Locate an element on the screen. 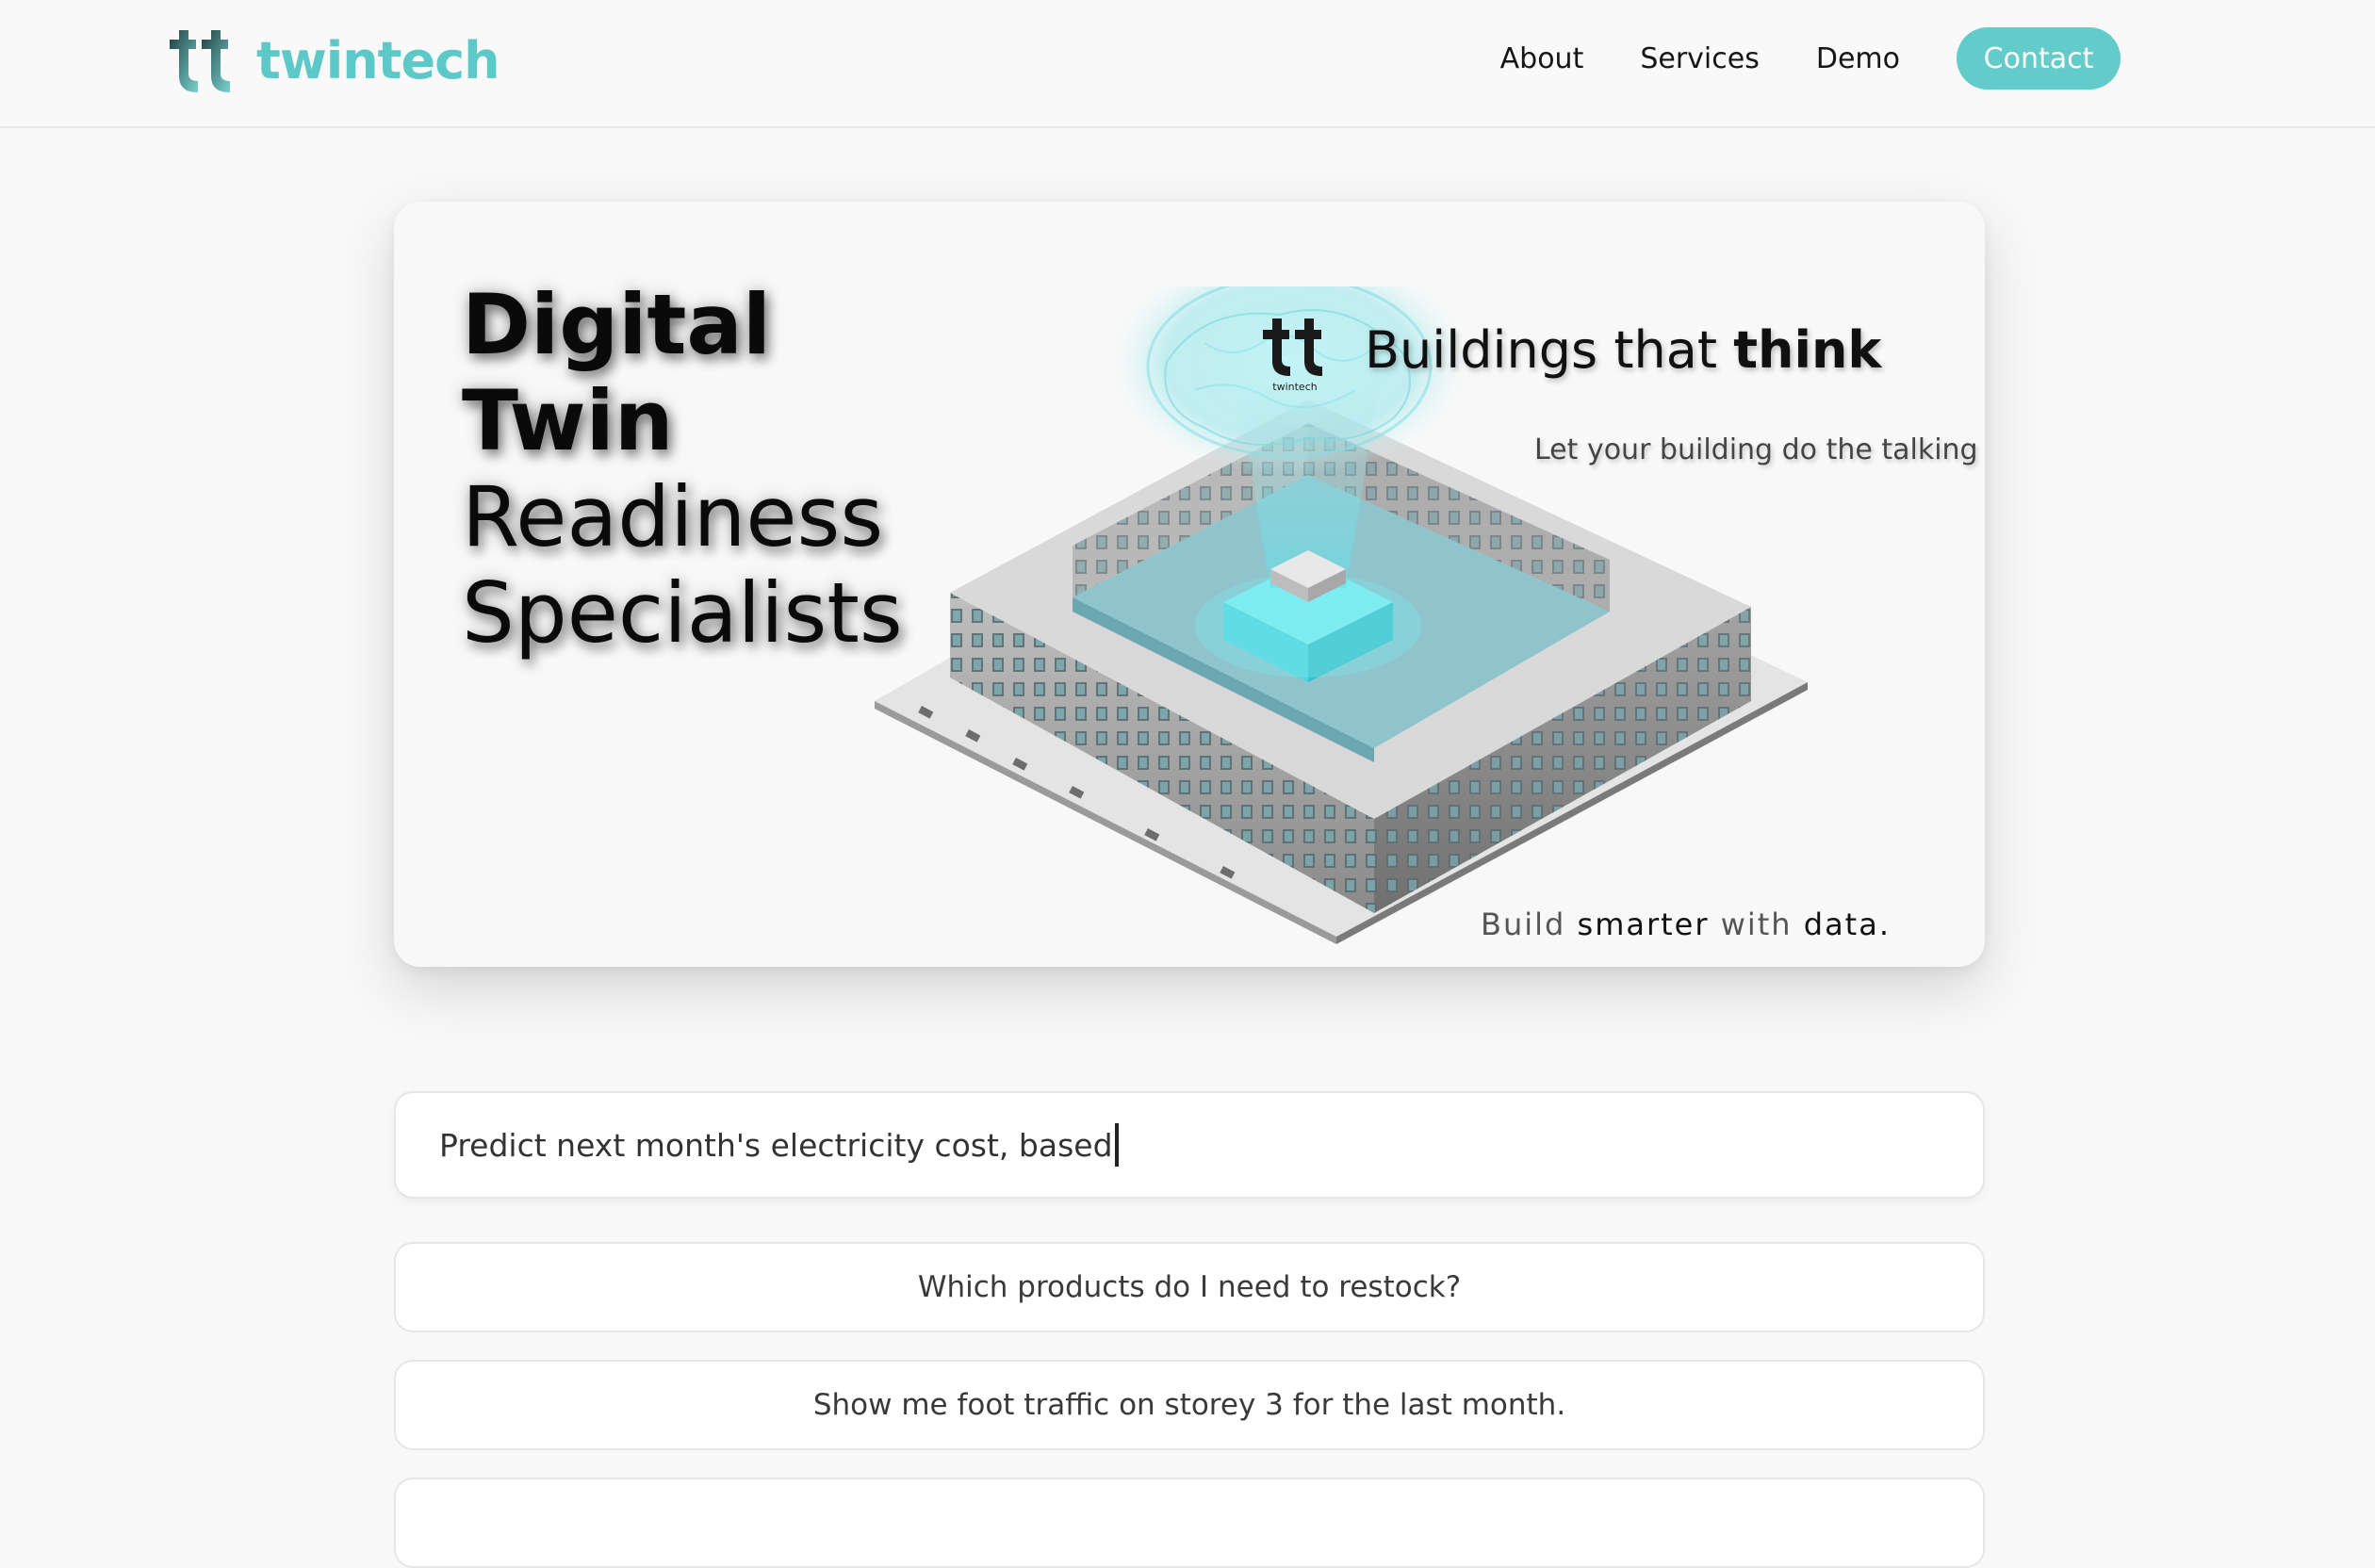 The height and width of the screenshot is (1568, 2375). suggestion-restock: Which products do I need to restock? is located at coordinates (1190, 1287).